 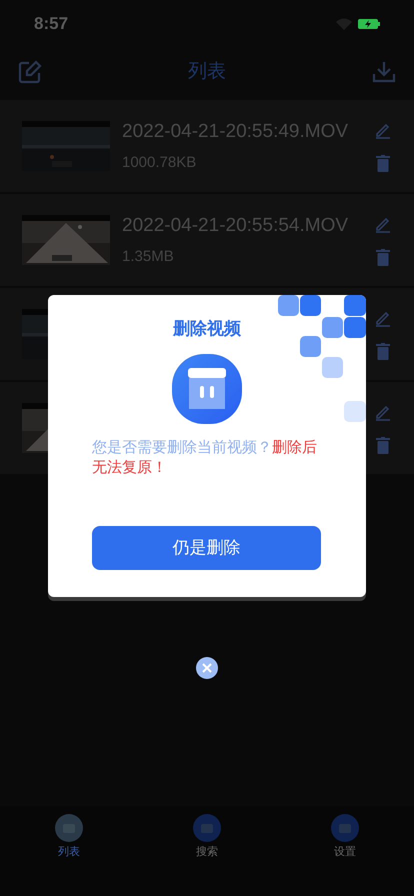 I want to click on edit-icon, so click(x=30, y=72).